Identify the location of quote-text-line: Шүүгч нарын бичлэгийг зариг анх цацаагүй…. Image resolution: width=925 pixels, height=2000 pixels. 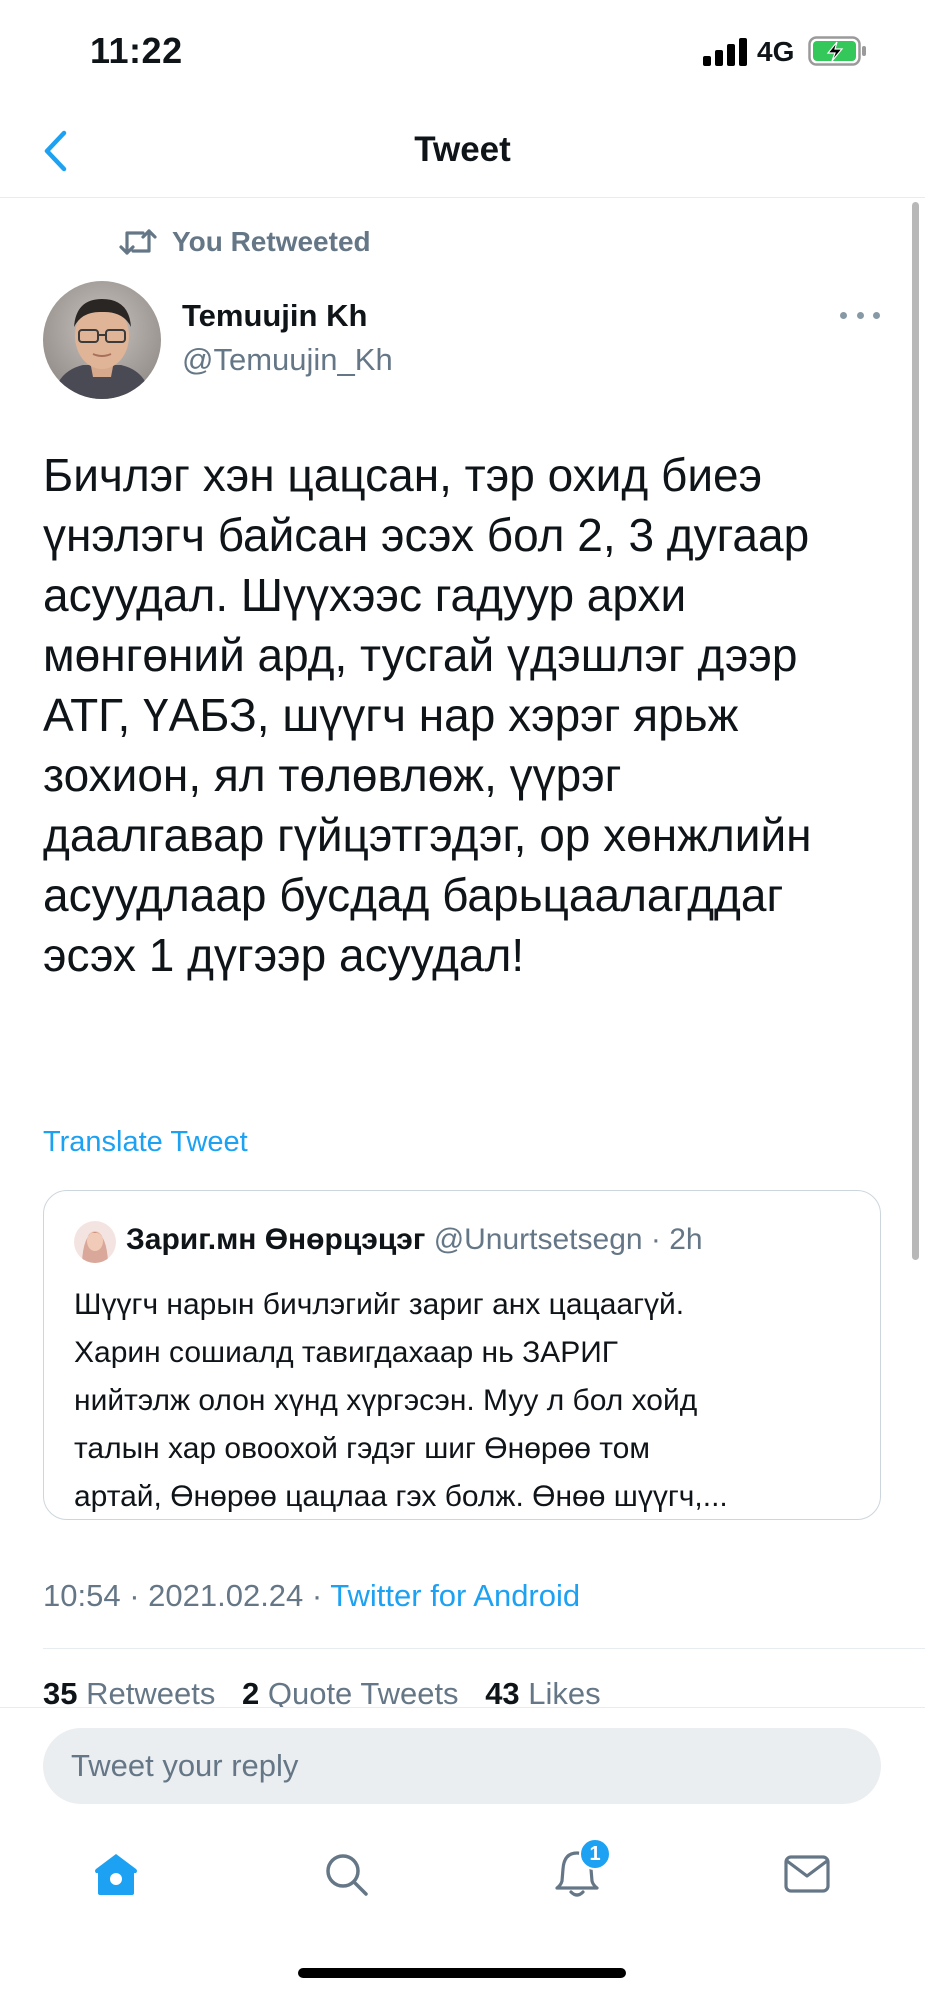
(379, 1304).